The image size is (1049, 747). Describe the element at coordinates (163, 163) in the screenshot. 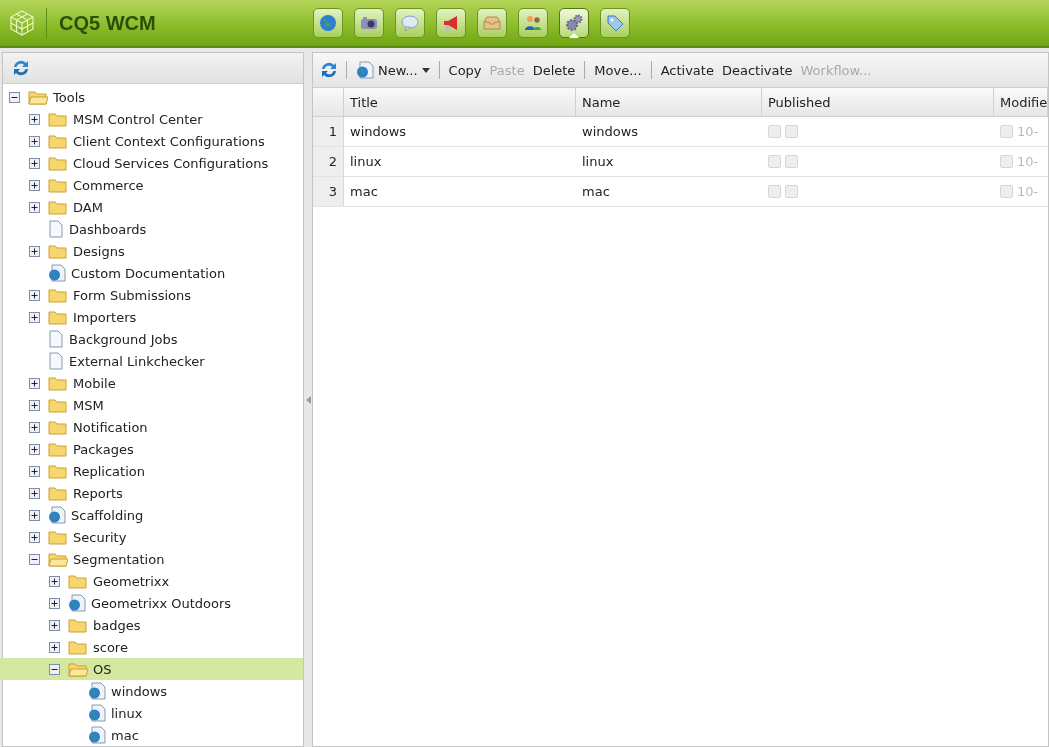

I see `tree-item: Cloud Services Configurations` at that location.